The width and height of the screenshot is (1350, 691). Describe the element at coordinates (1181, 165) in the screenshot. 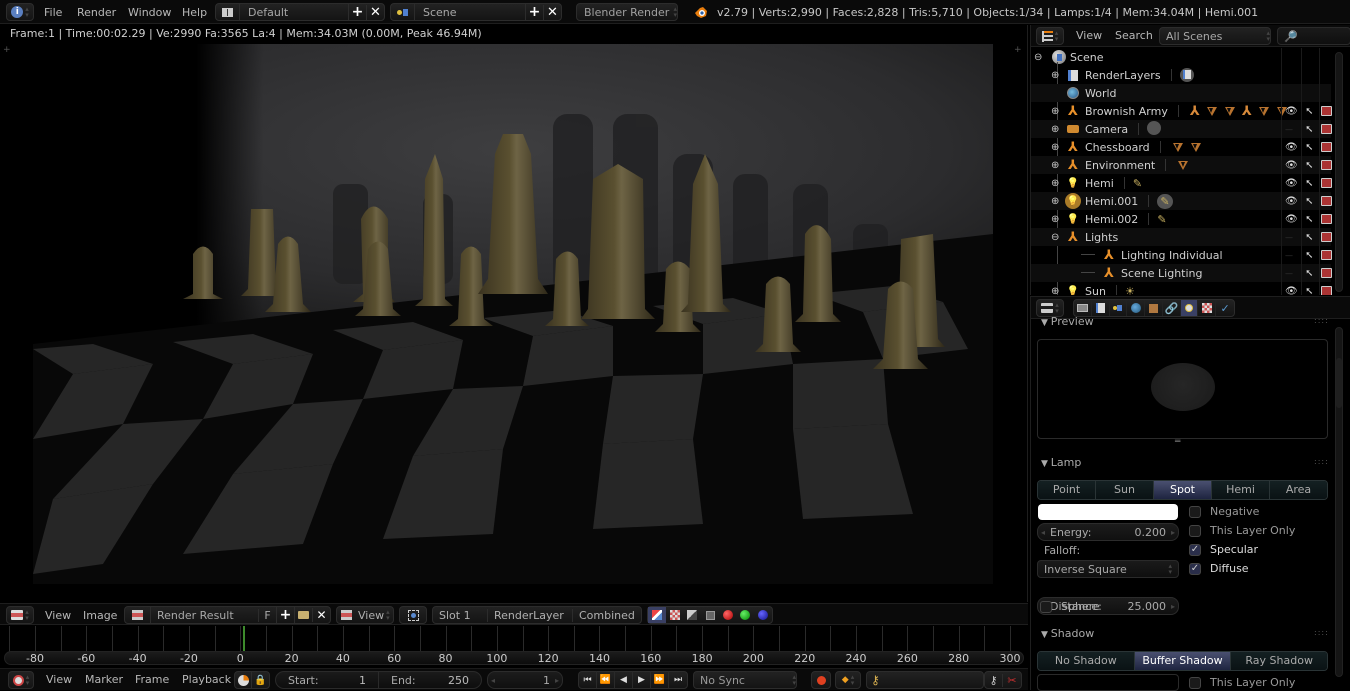

I see `outliner-row: ⊕ ⅄ Environment 👁 ➚` at that location.